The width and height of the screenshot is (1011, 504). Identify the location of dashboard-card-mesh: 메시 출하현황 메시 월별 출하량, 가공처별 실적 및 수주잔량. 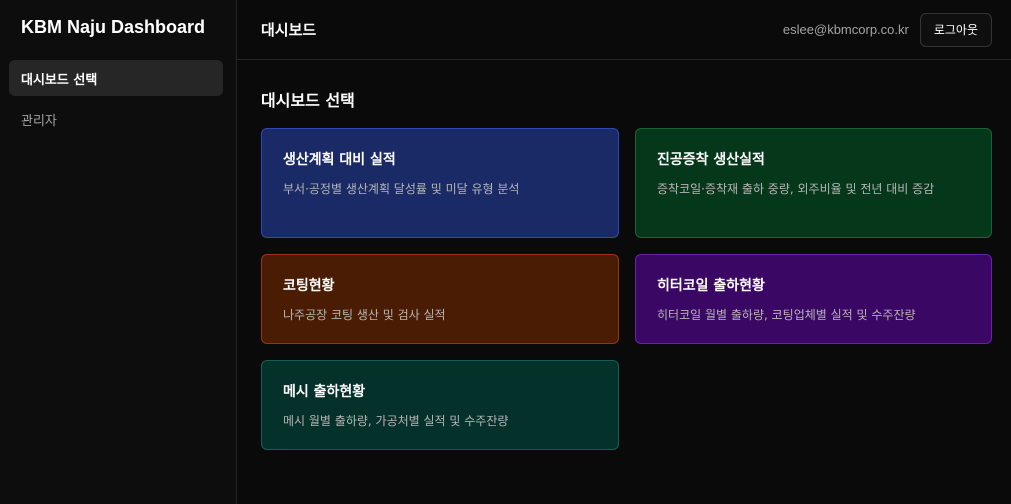
(440, 405).